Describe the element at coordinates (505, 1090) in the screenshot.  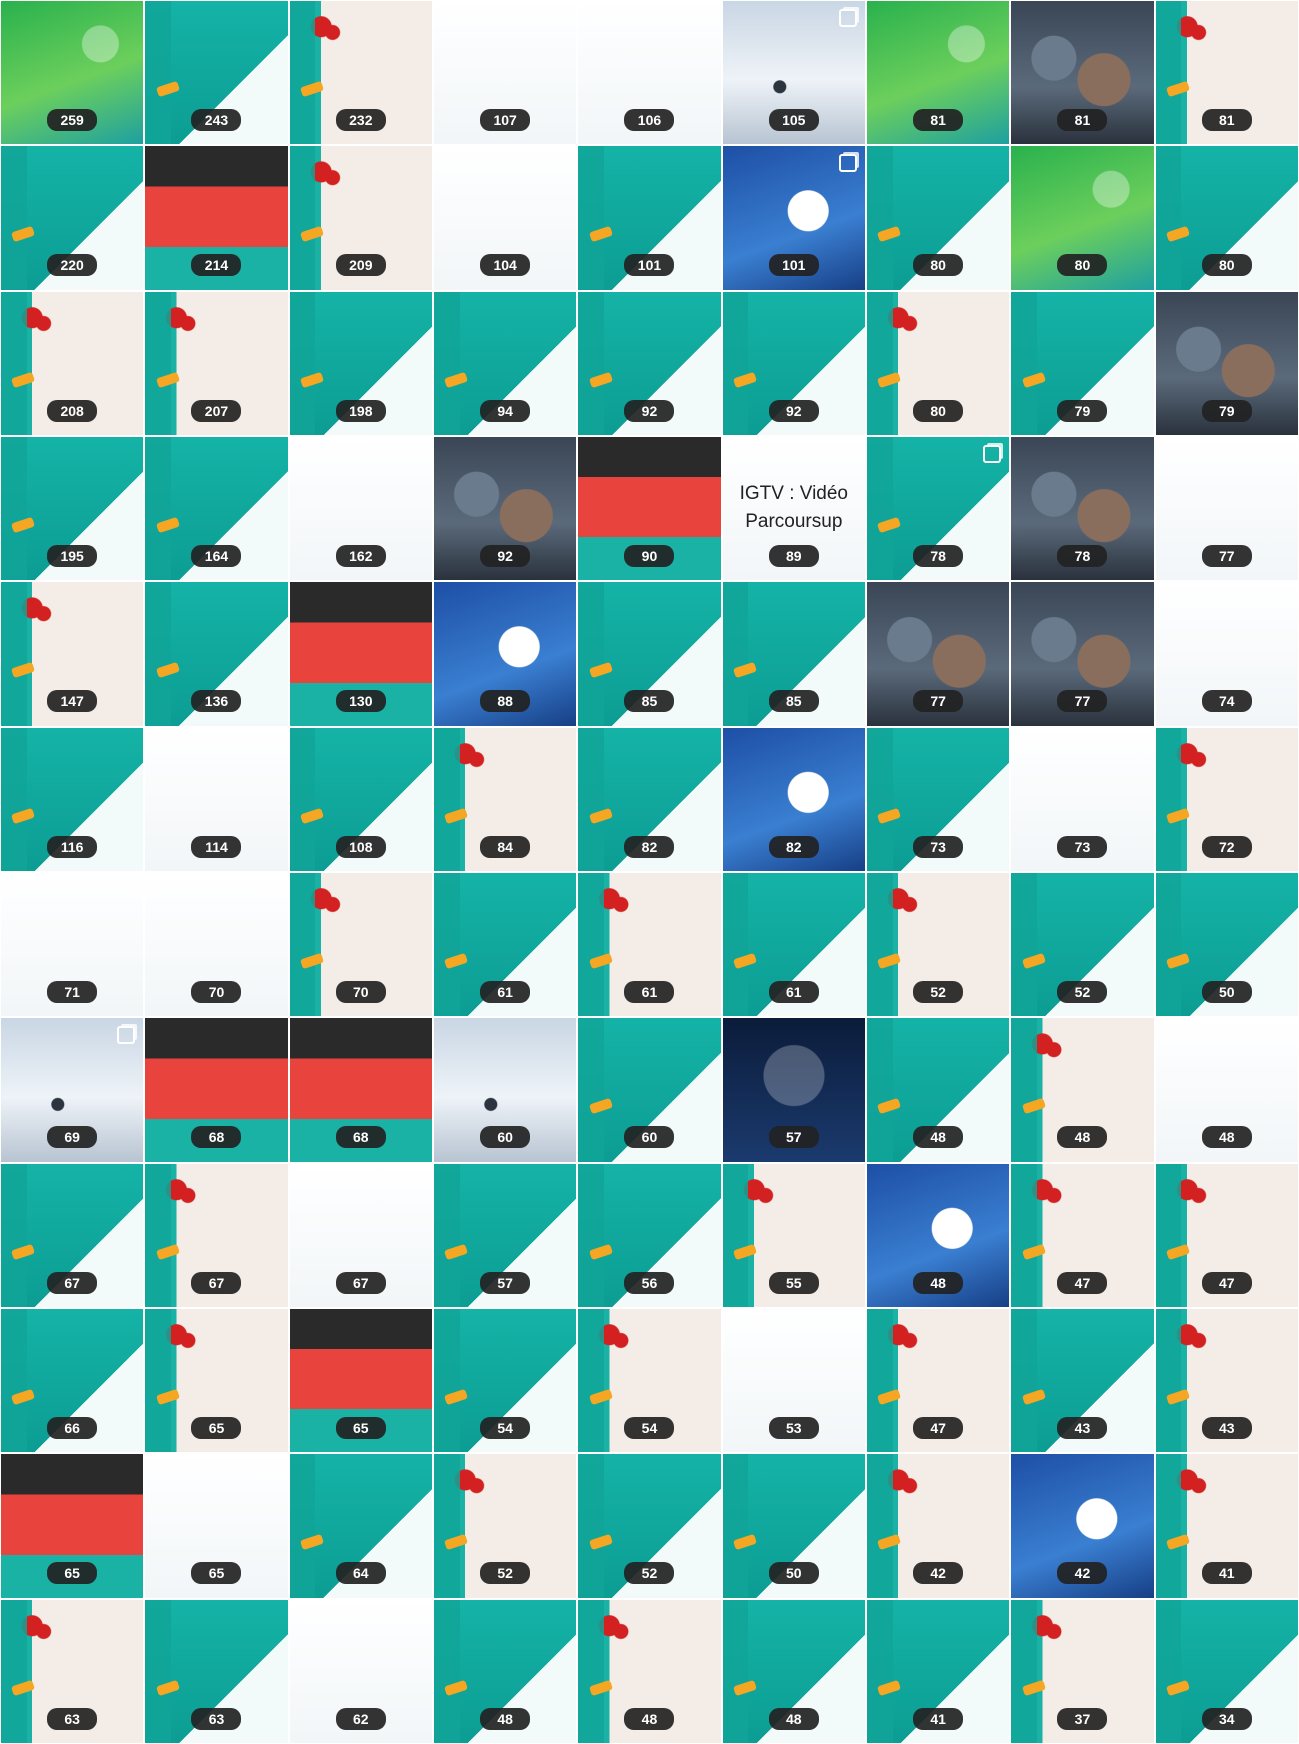
I see `post-tile: 60` at that location.